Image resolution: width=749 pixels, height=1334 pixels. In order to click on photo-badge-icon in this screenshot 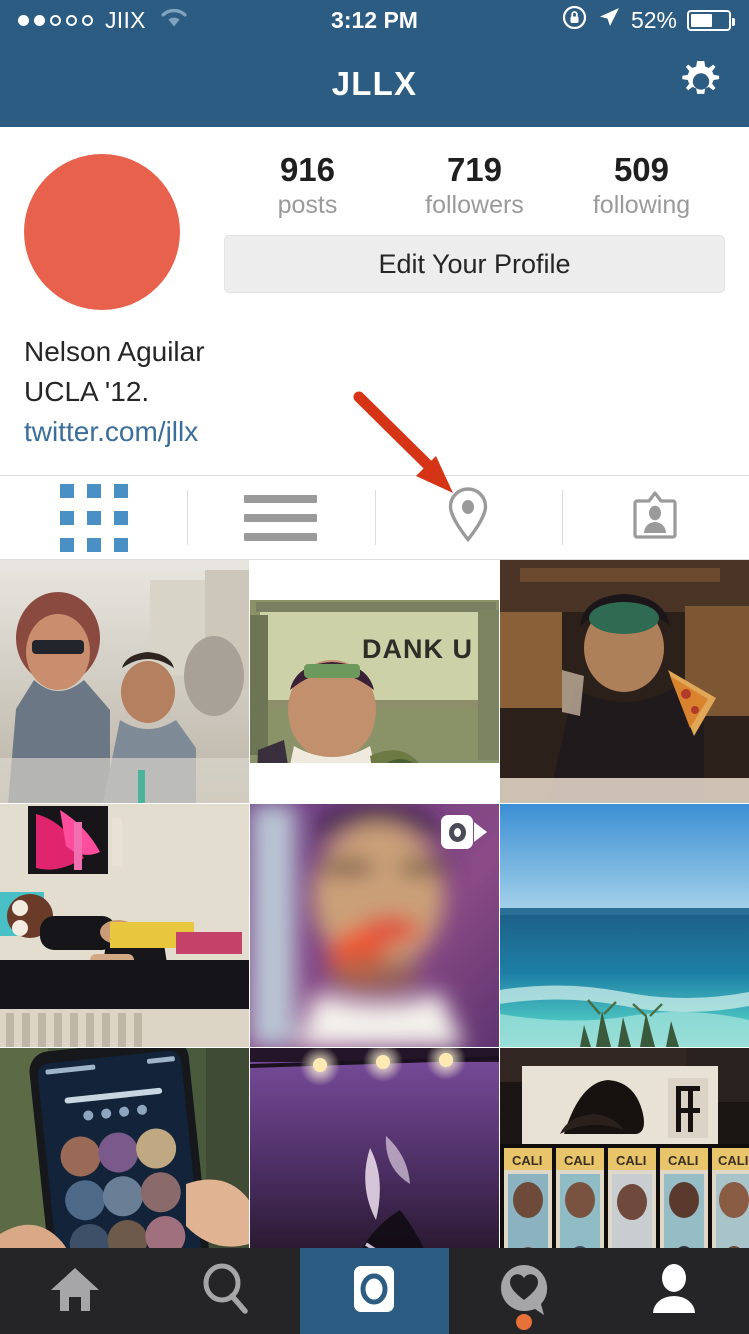, I will do `click(655, 517)`.